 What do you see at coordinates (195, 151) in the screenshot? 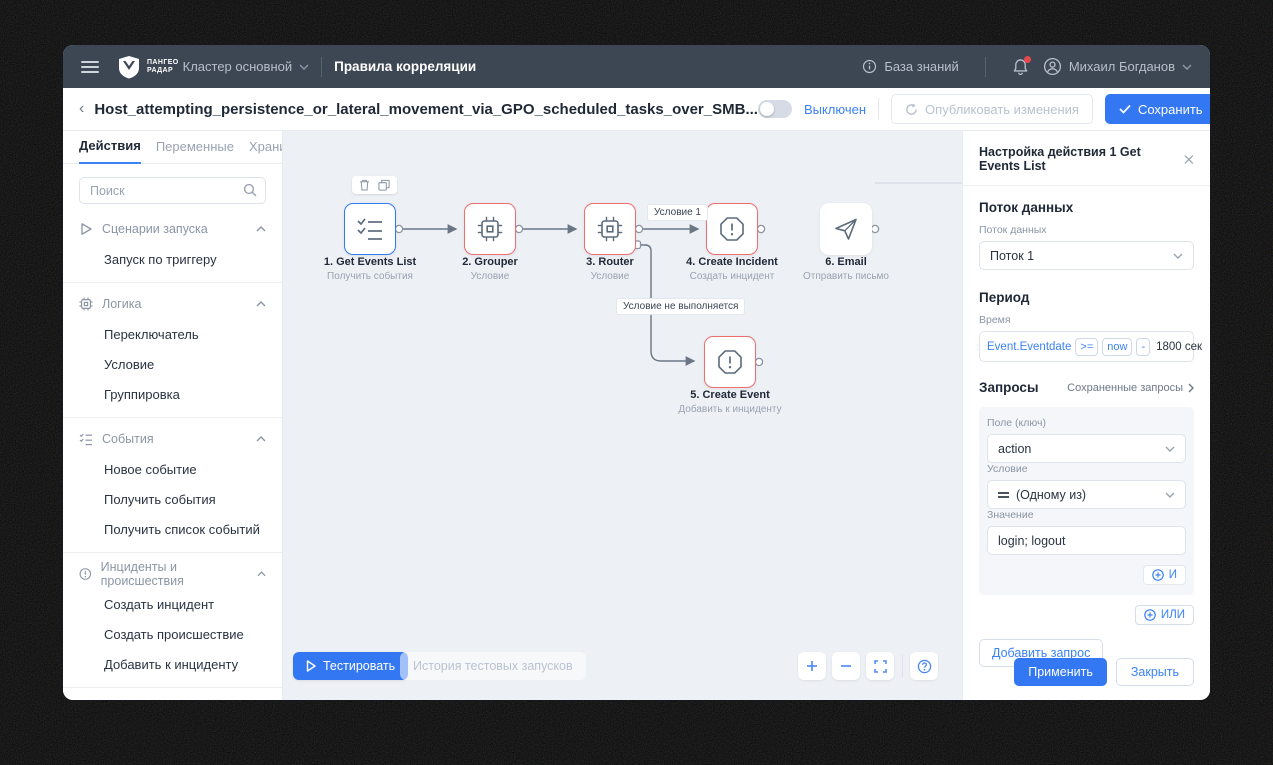
I see `tab-variables: Переменные` at bounding box center [195, 151].